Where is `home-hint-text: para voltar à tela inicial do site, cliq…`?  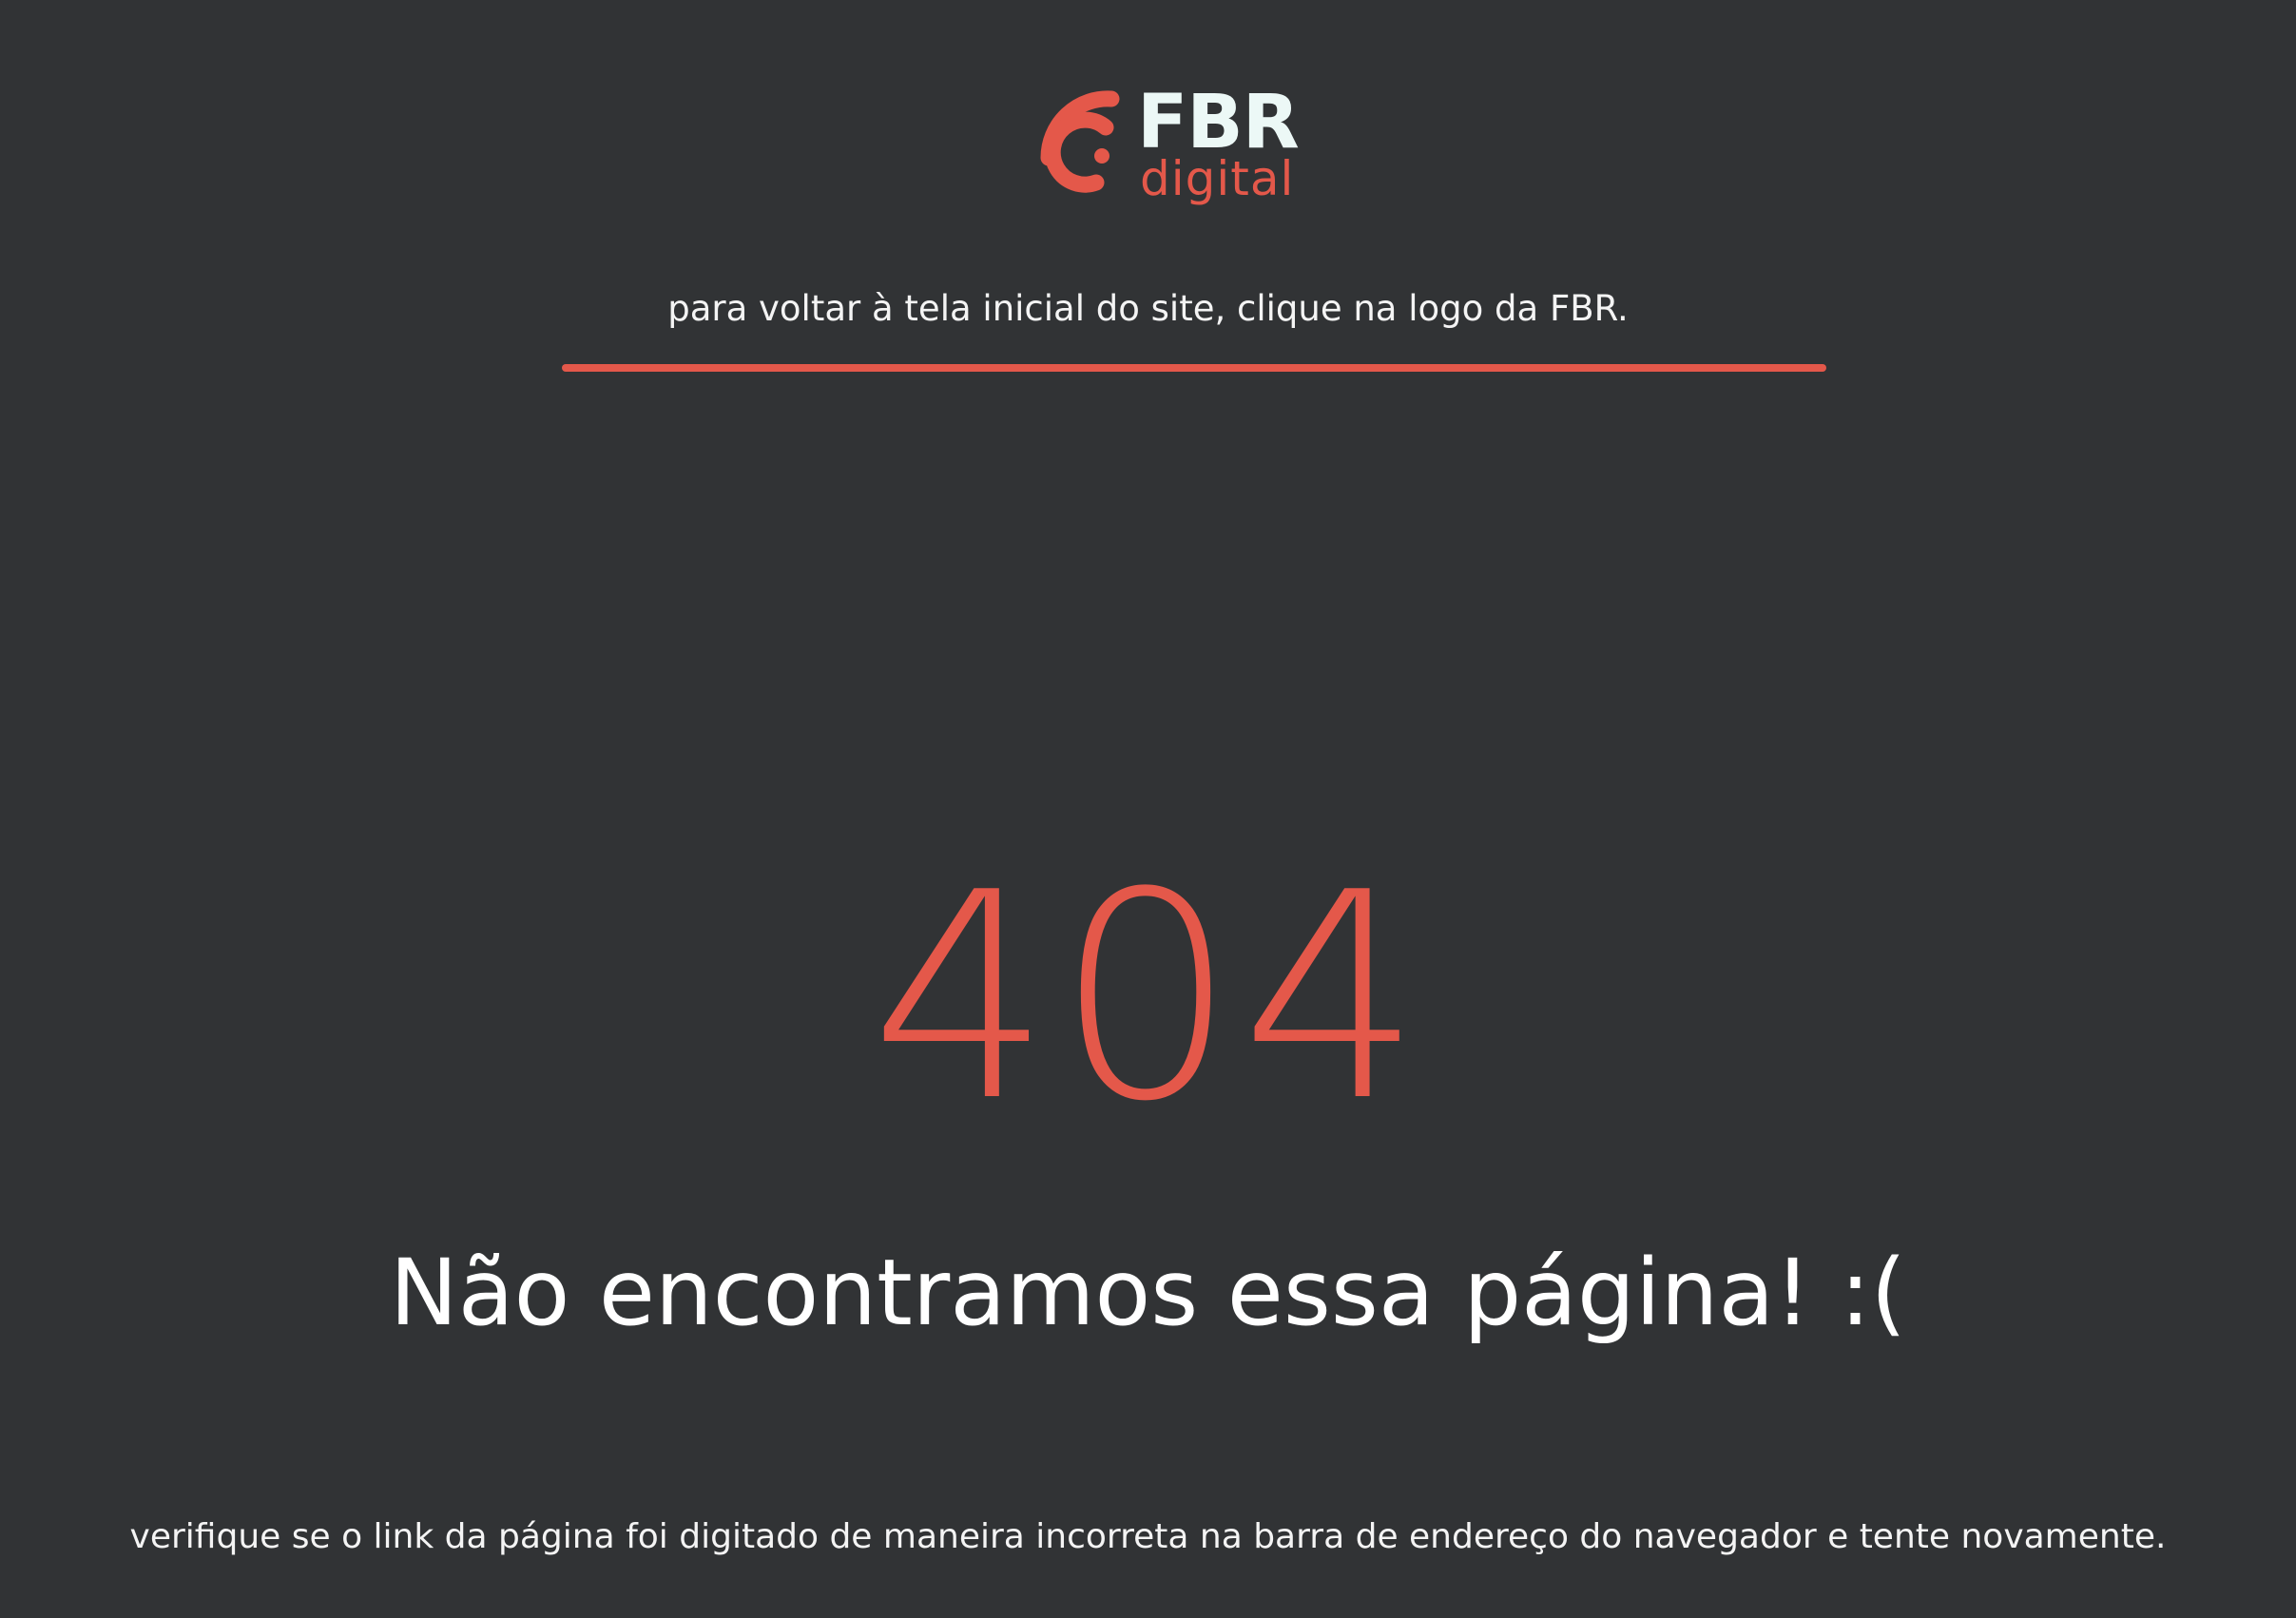 home-hint-text: para voltar à tela inicial do site, cliq… is located at coordinates (1148, 308).